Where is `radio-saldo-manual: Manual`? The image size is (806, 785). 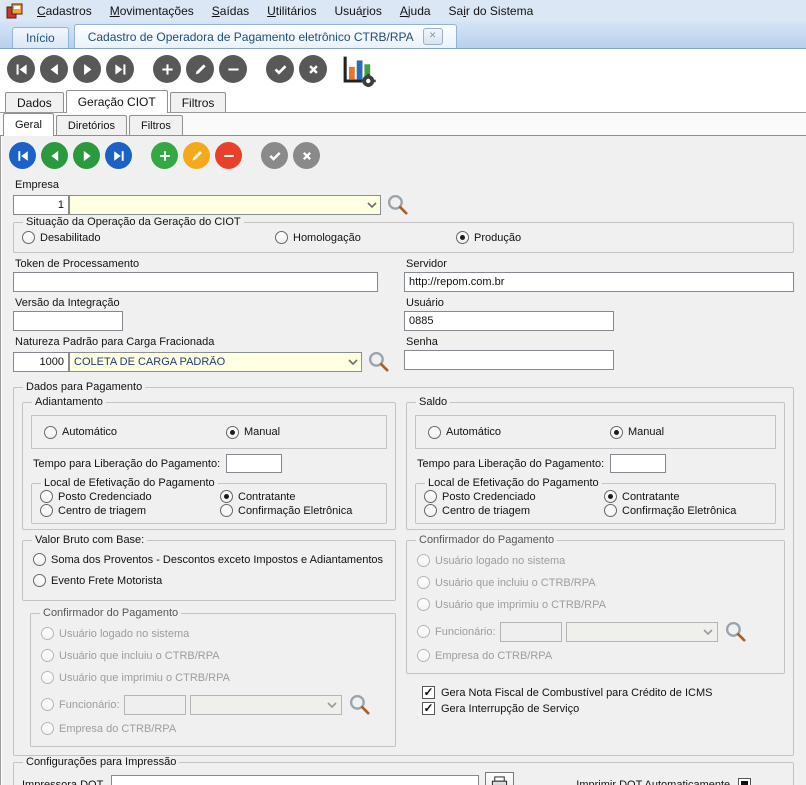 radio-saldo-manual: Manual is located at coordinates (637, 432).